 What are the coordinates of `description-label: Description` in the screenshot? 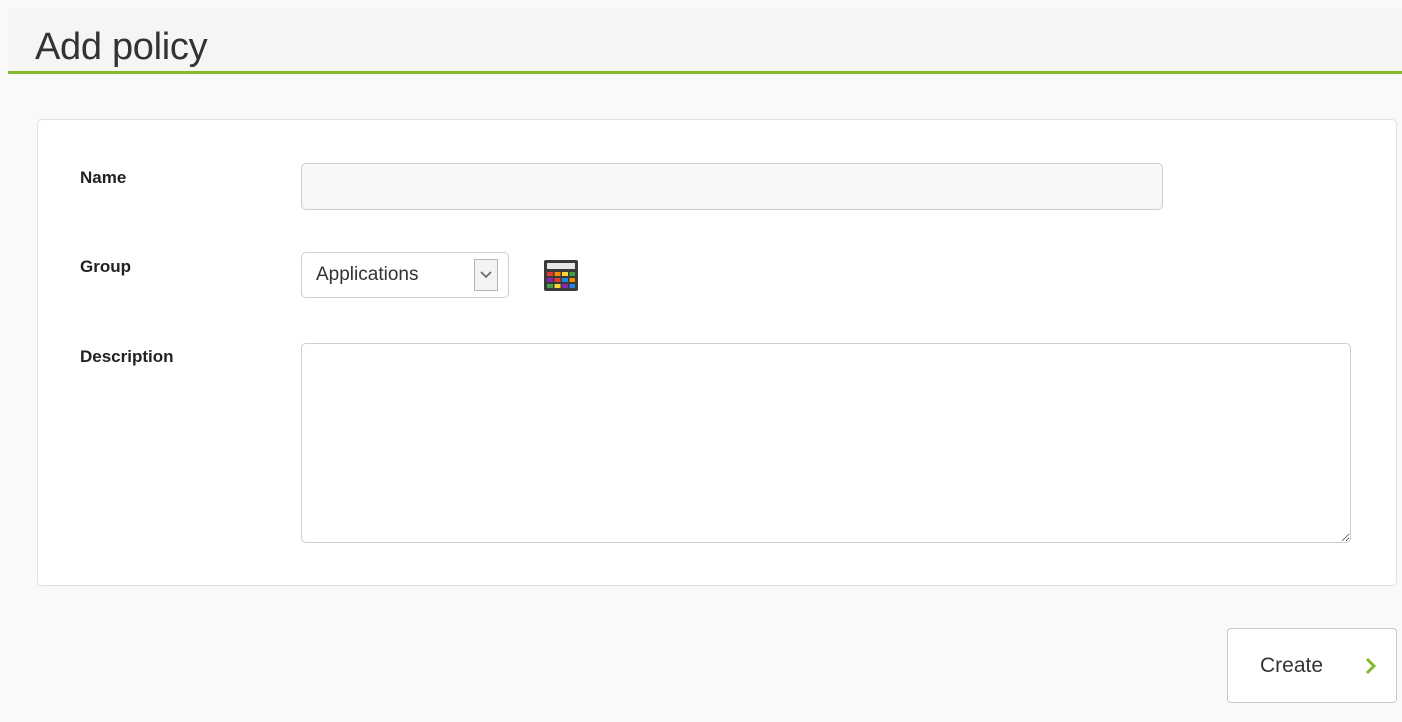 It's located at (127, 356).